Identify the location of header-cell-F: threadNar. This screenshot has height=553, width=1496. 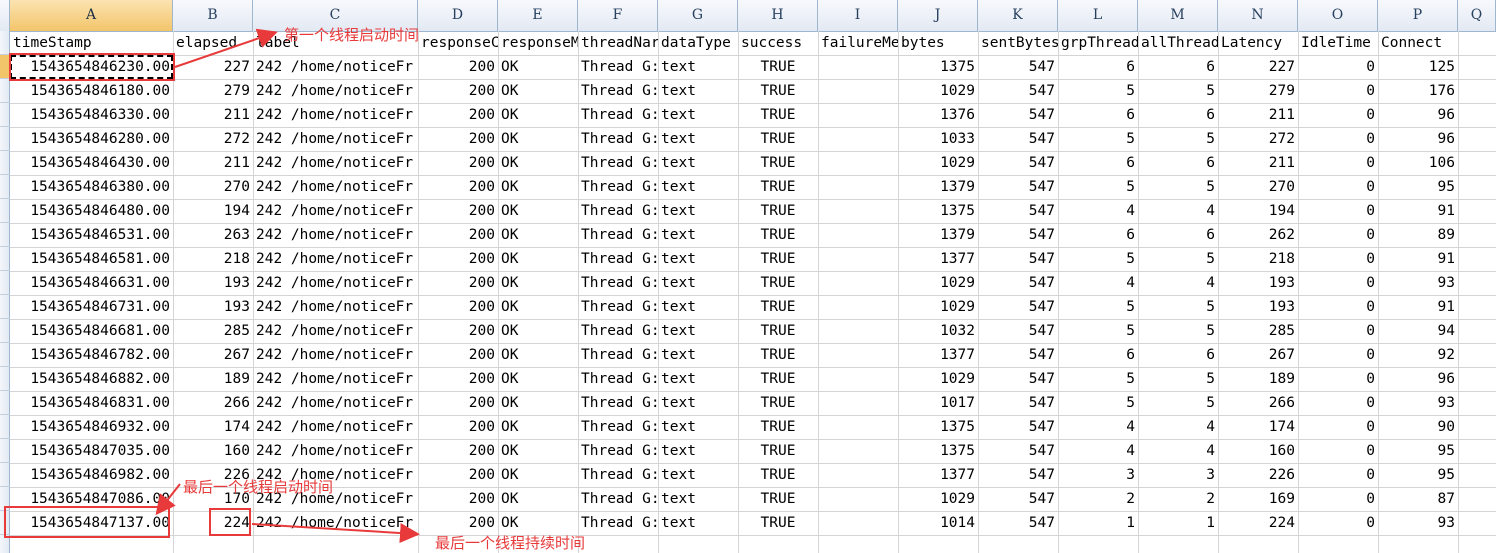
(618, 43).